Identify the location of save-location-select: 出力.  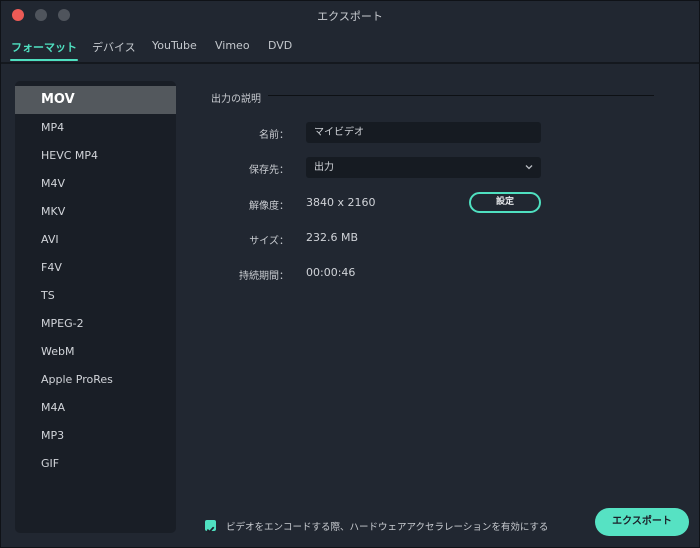
(423, 167).